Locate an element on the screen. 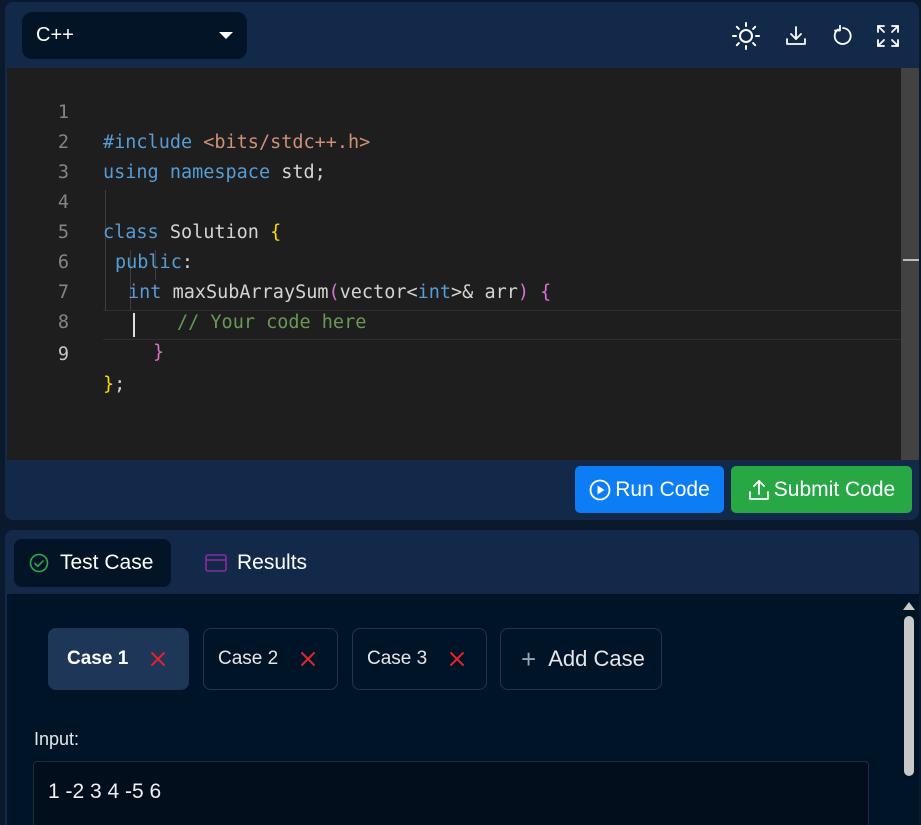  tab-test-case: Test Case is located at coordinates (92, 563).